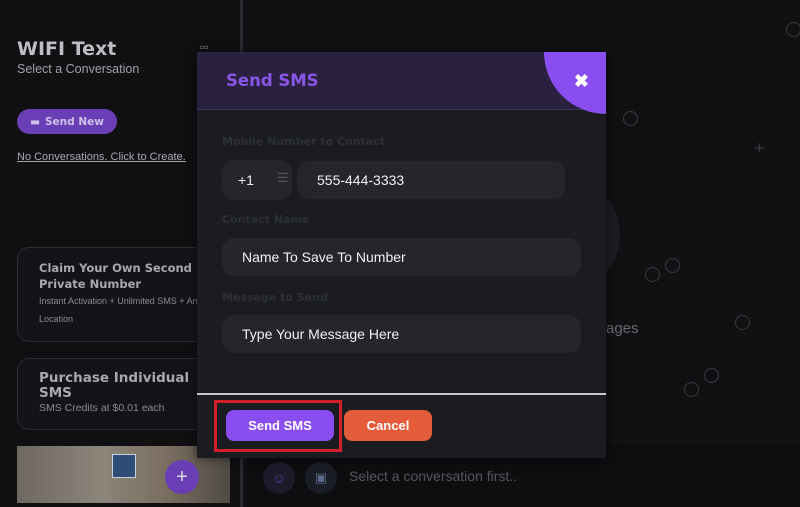 The width and height of the screenshot is (800, 507). I want to click on plus-decoration-icon: +, so click(759, 148).